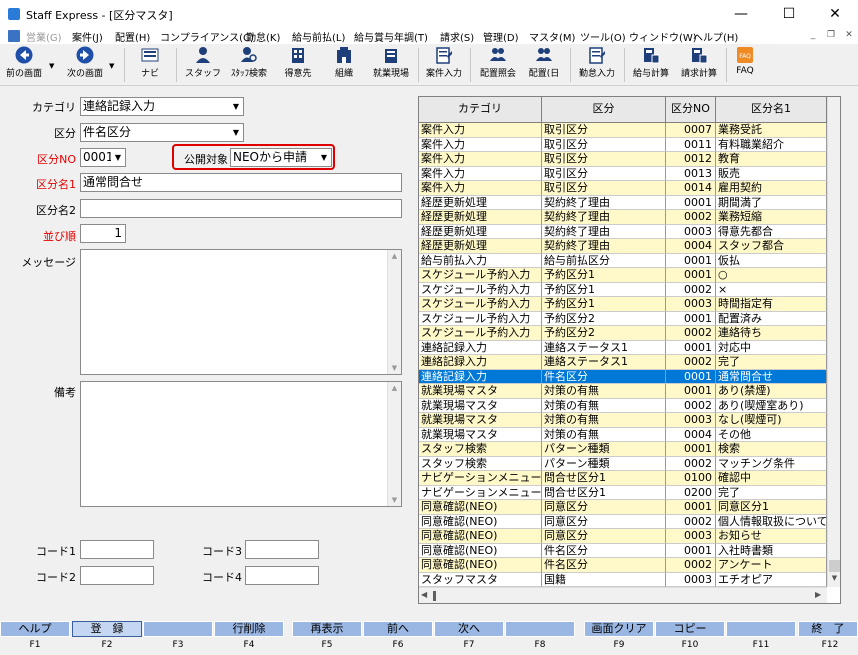 The height and width of the screenshot is (655, 858). What do you see at coordinates (691, 521) in the screenshot?
I see `table-cell: 0002` at bounding box center [691, 521].